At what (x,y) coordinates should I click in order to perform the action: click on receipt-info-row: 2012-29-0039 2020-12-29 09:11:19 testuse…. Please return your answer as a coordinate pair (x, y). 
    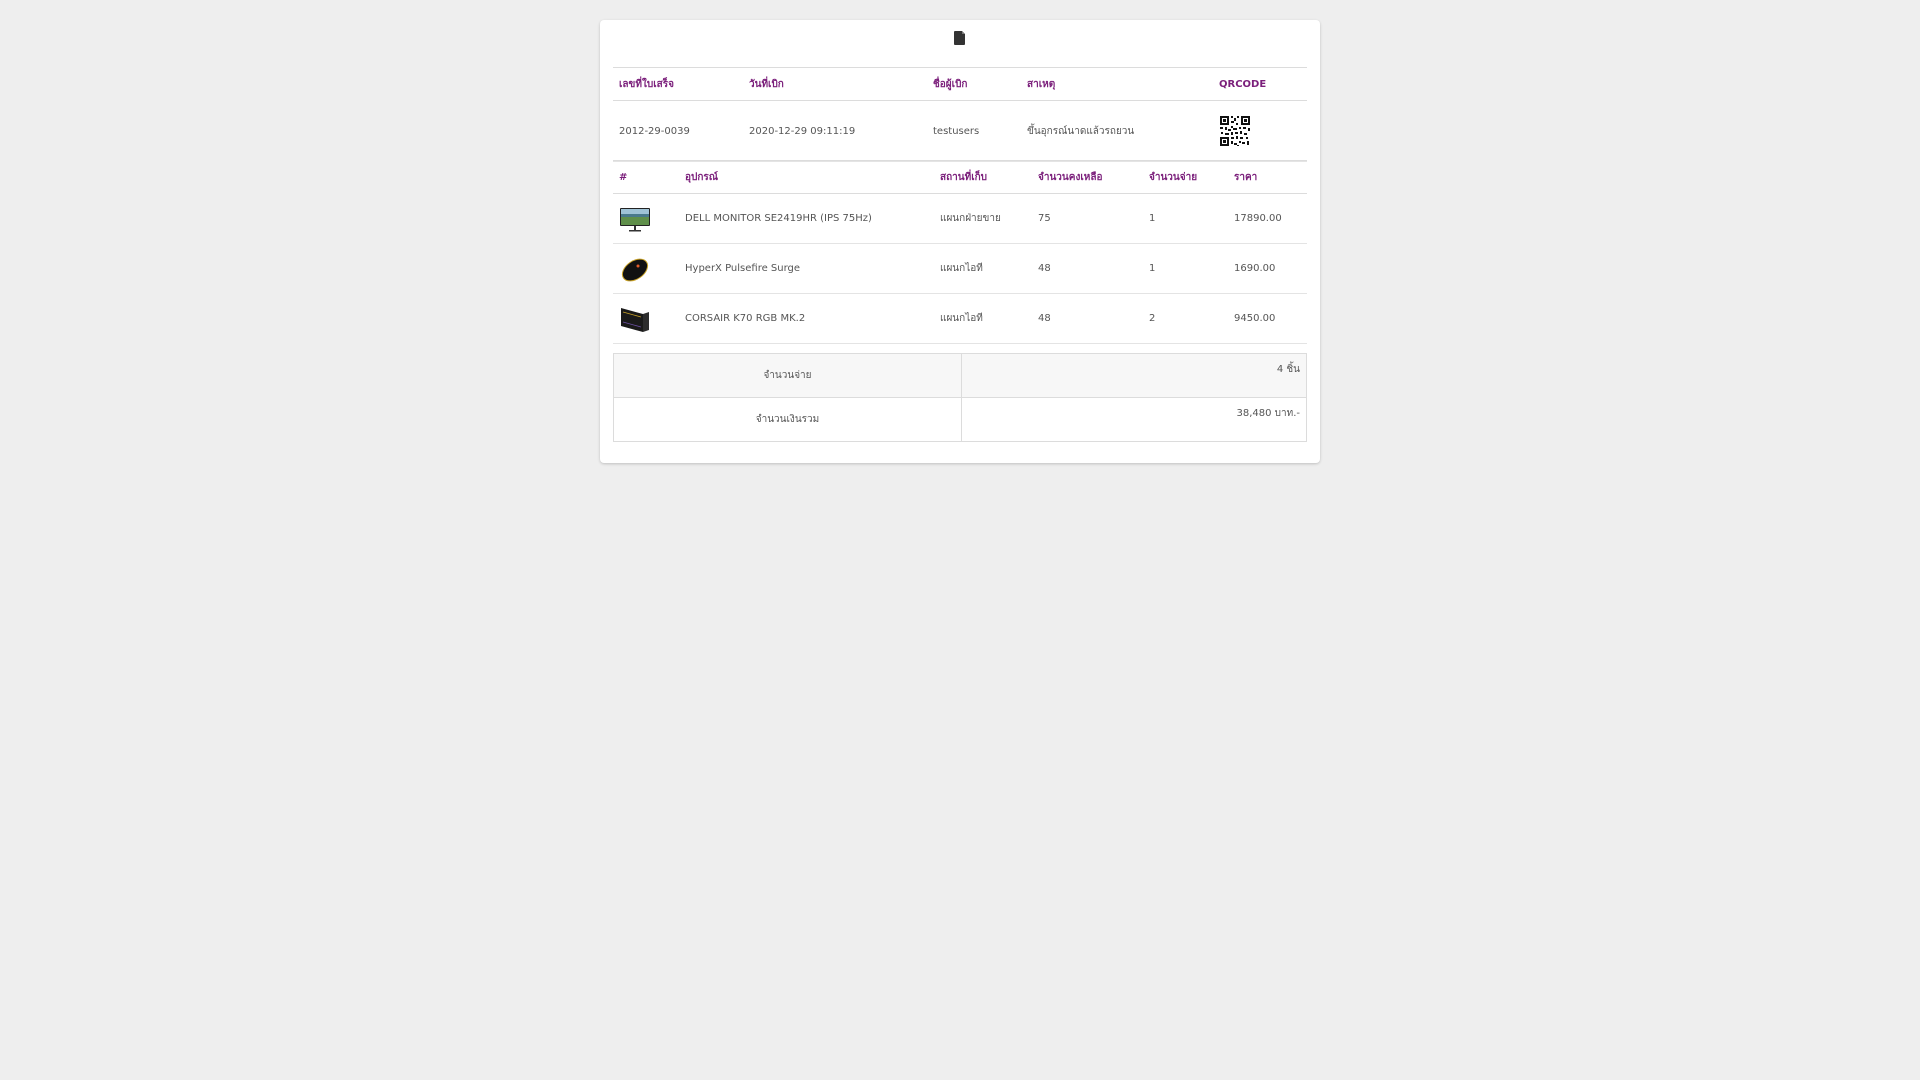
    Looking at the image, I should click on (960, 131).